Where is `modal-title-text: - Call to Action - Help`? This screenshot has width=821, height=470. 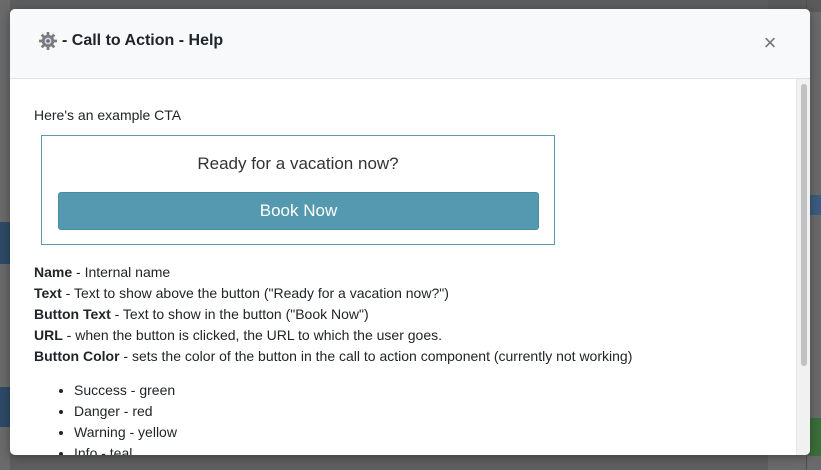
modal-title-text: - Call to Action - Help is located at coordinates (143, 40).